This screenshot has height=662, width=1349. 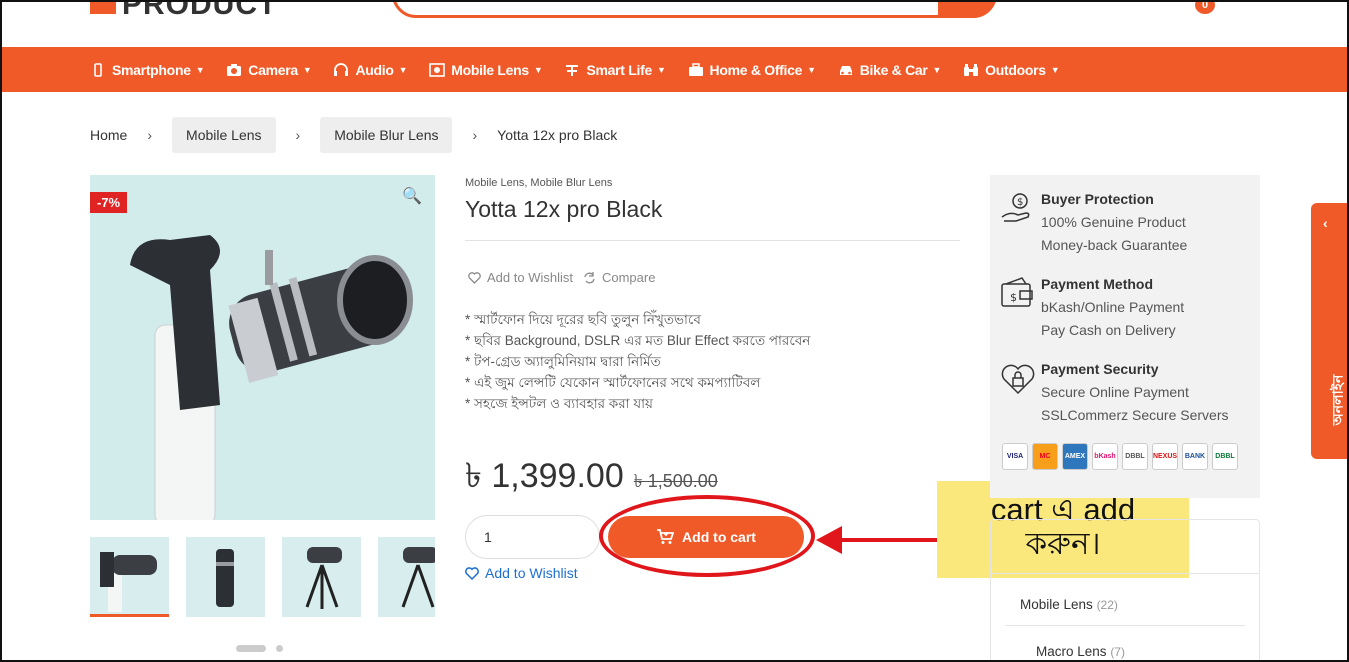 I want to click on wishlist-label: Add to Wishlist, so click(x=530, y=277).